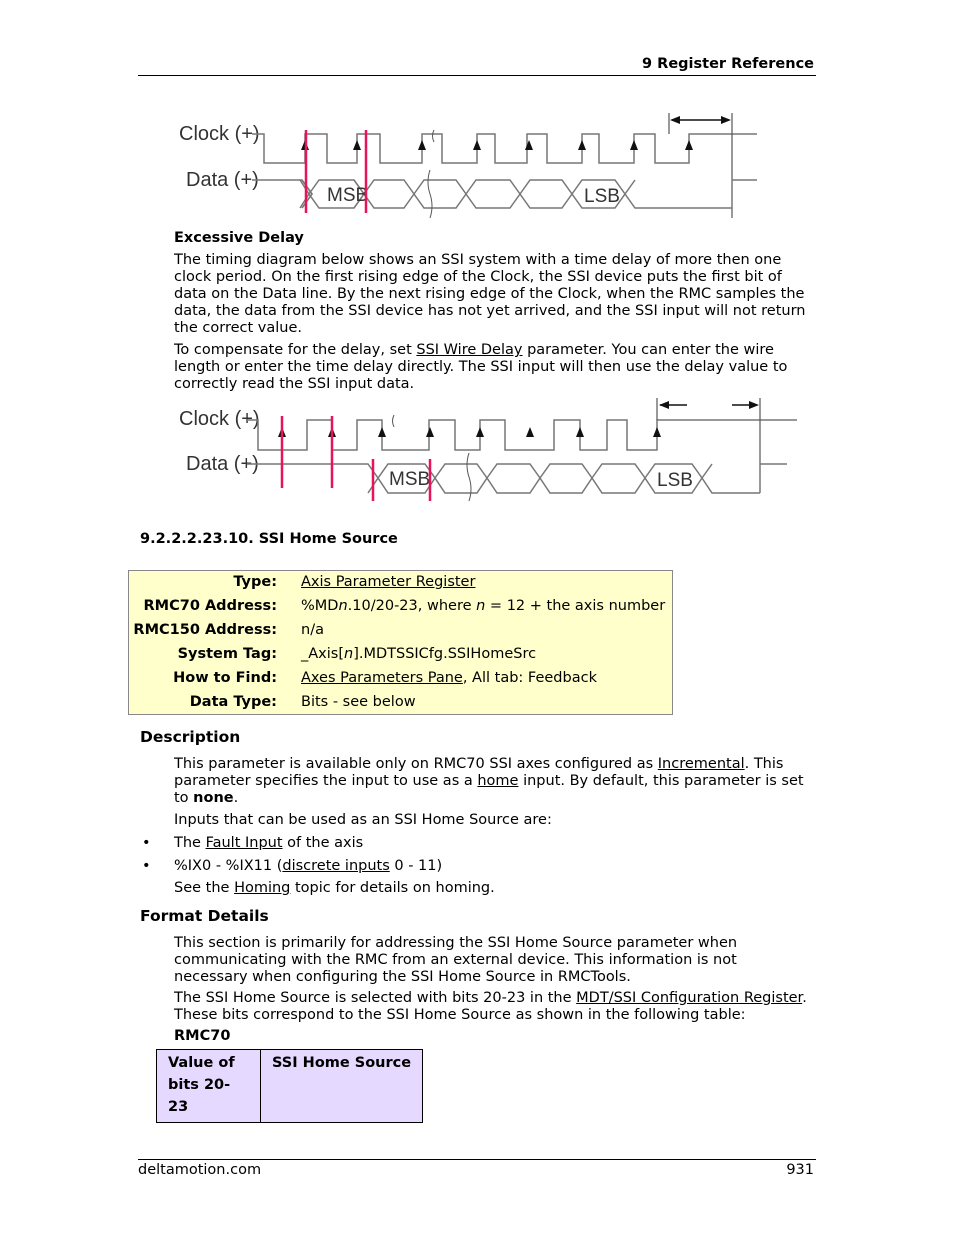 The width and height of the screenshot is (954, 1235). Describe the element at coordinates (487, 448) in the screenshot. I see `timing-diagram-delayed: Clock (+) Data (+) MSB LSB` at that location.